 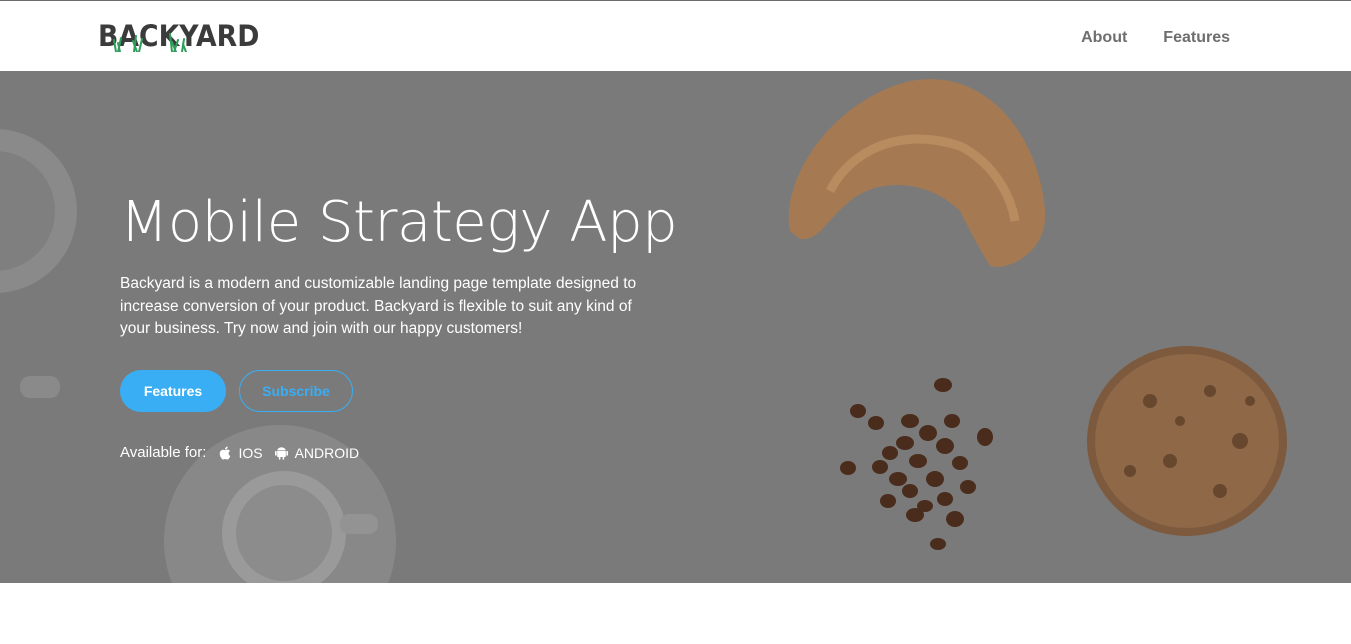 I want to click on nav-link-about: About, so click(x=1104, y=38).